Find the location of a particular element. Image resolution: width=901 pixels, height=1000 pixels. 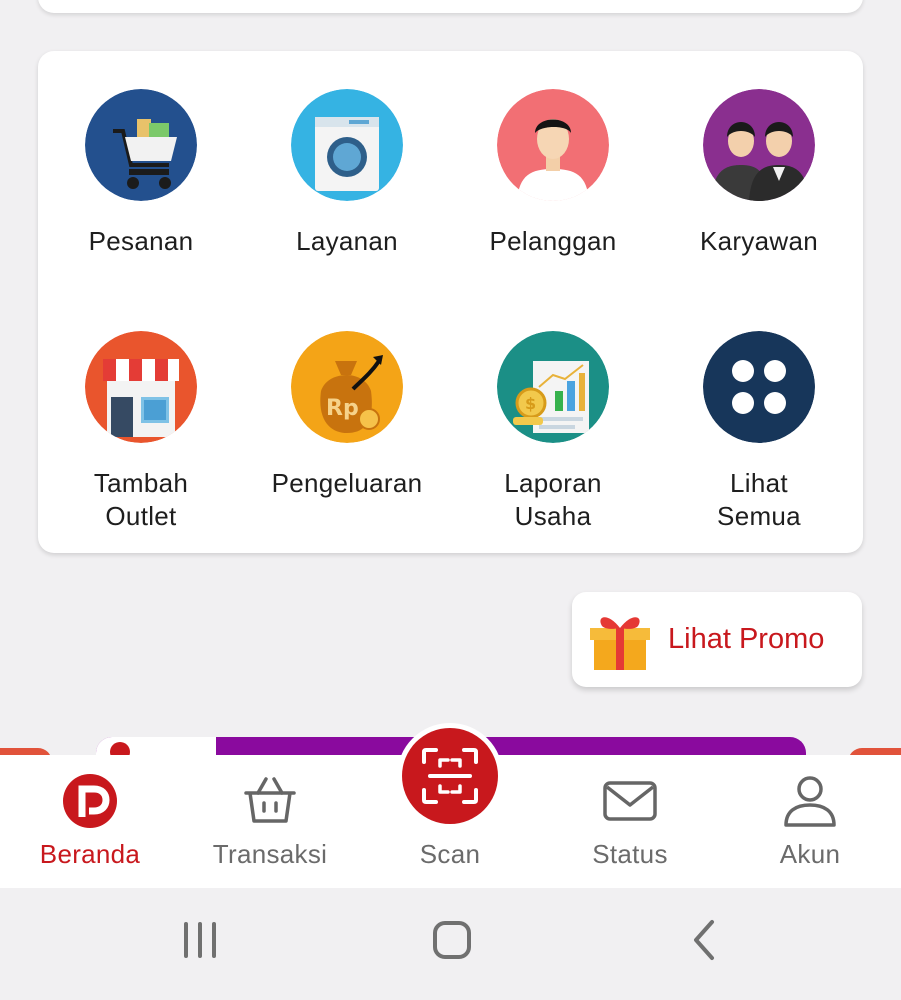

menu-label: Pesanan is located at coordinates (141, 241).